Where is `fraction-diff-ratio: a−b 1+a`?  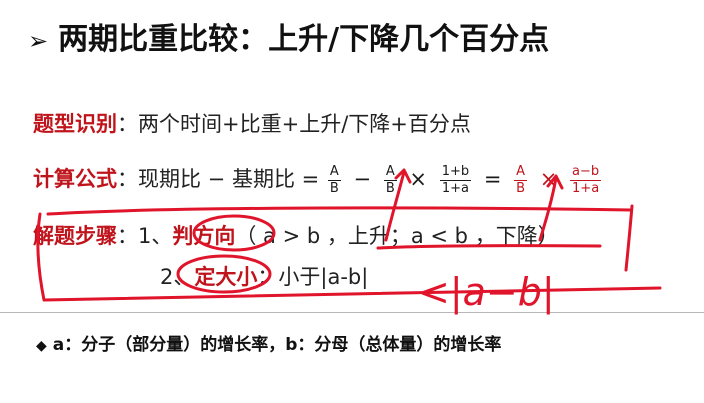
fraction-diff-ratio: a−b 1+a is located at coordinates (586, 179).